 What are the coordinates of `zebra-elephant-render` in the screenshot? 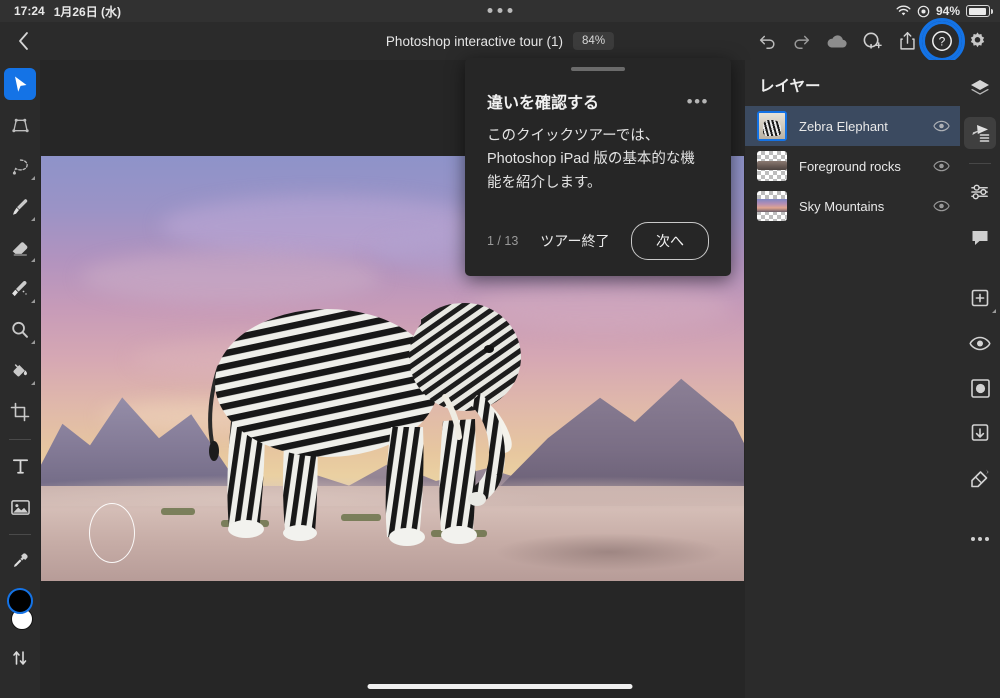 It's located at (364, 424).